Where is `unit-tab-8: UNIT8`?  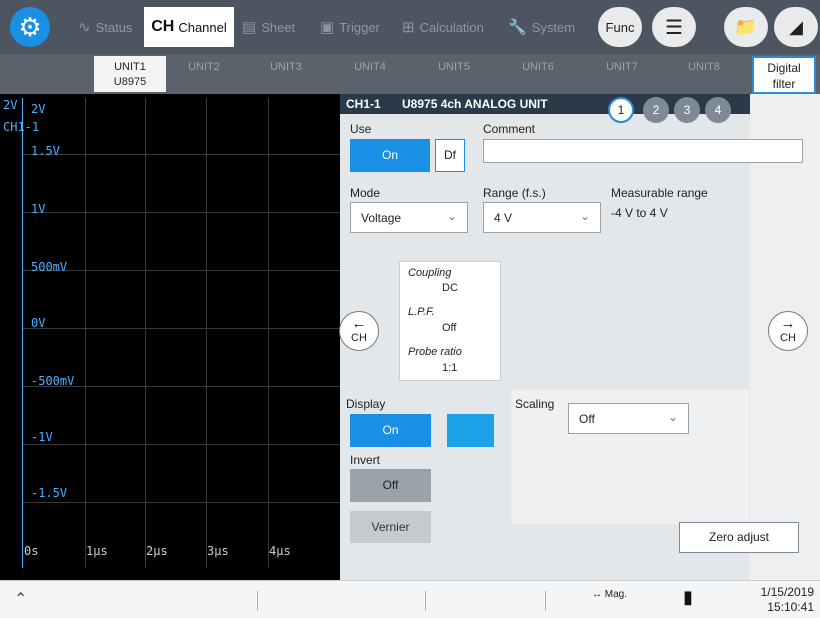 unit-tab-8: UNIT8 is located at coordinates (704, 74).